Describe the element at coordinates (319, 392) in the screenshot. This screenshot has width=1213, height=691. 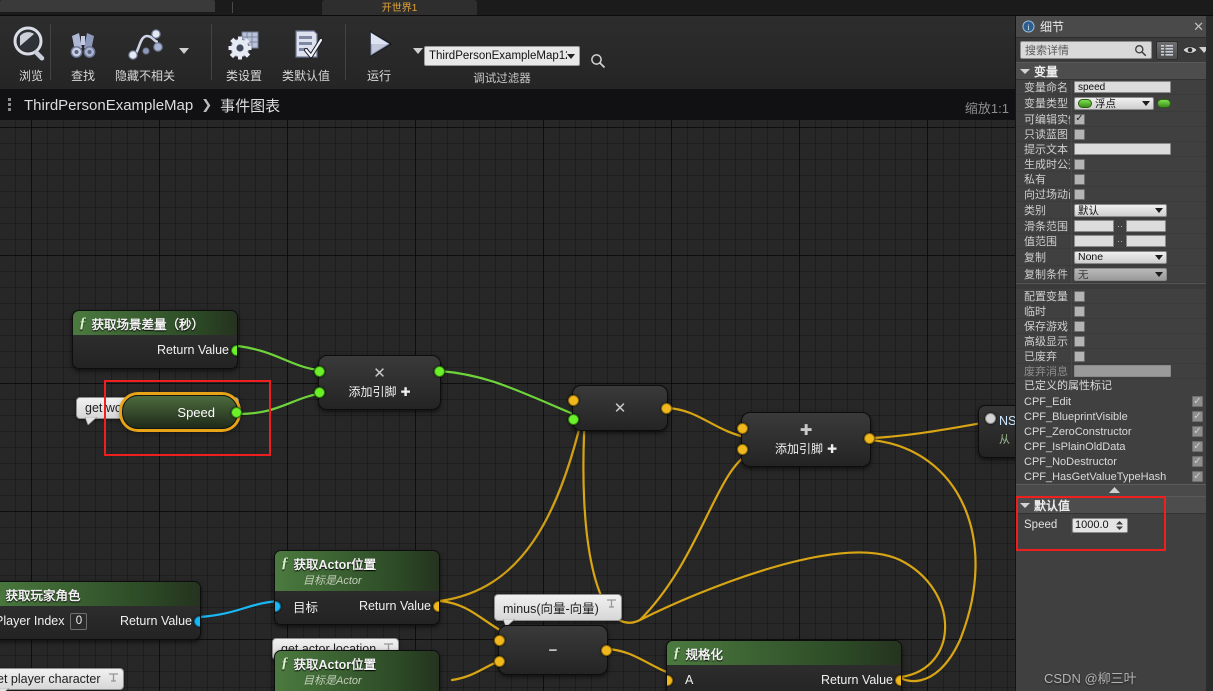
I see `pin-multiply1-b` at that location.